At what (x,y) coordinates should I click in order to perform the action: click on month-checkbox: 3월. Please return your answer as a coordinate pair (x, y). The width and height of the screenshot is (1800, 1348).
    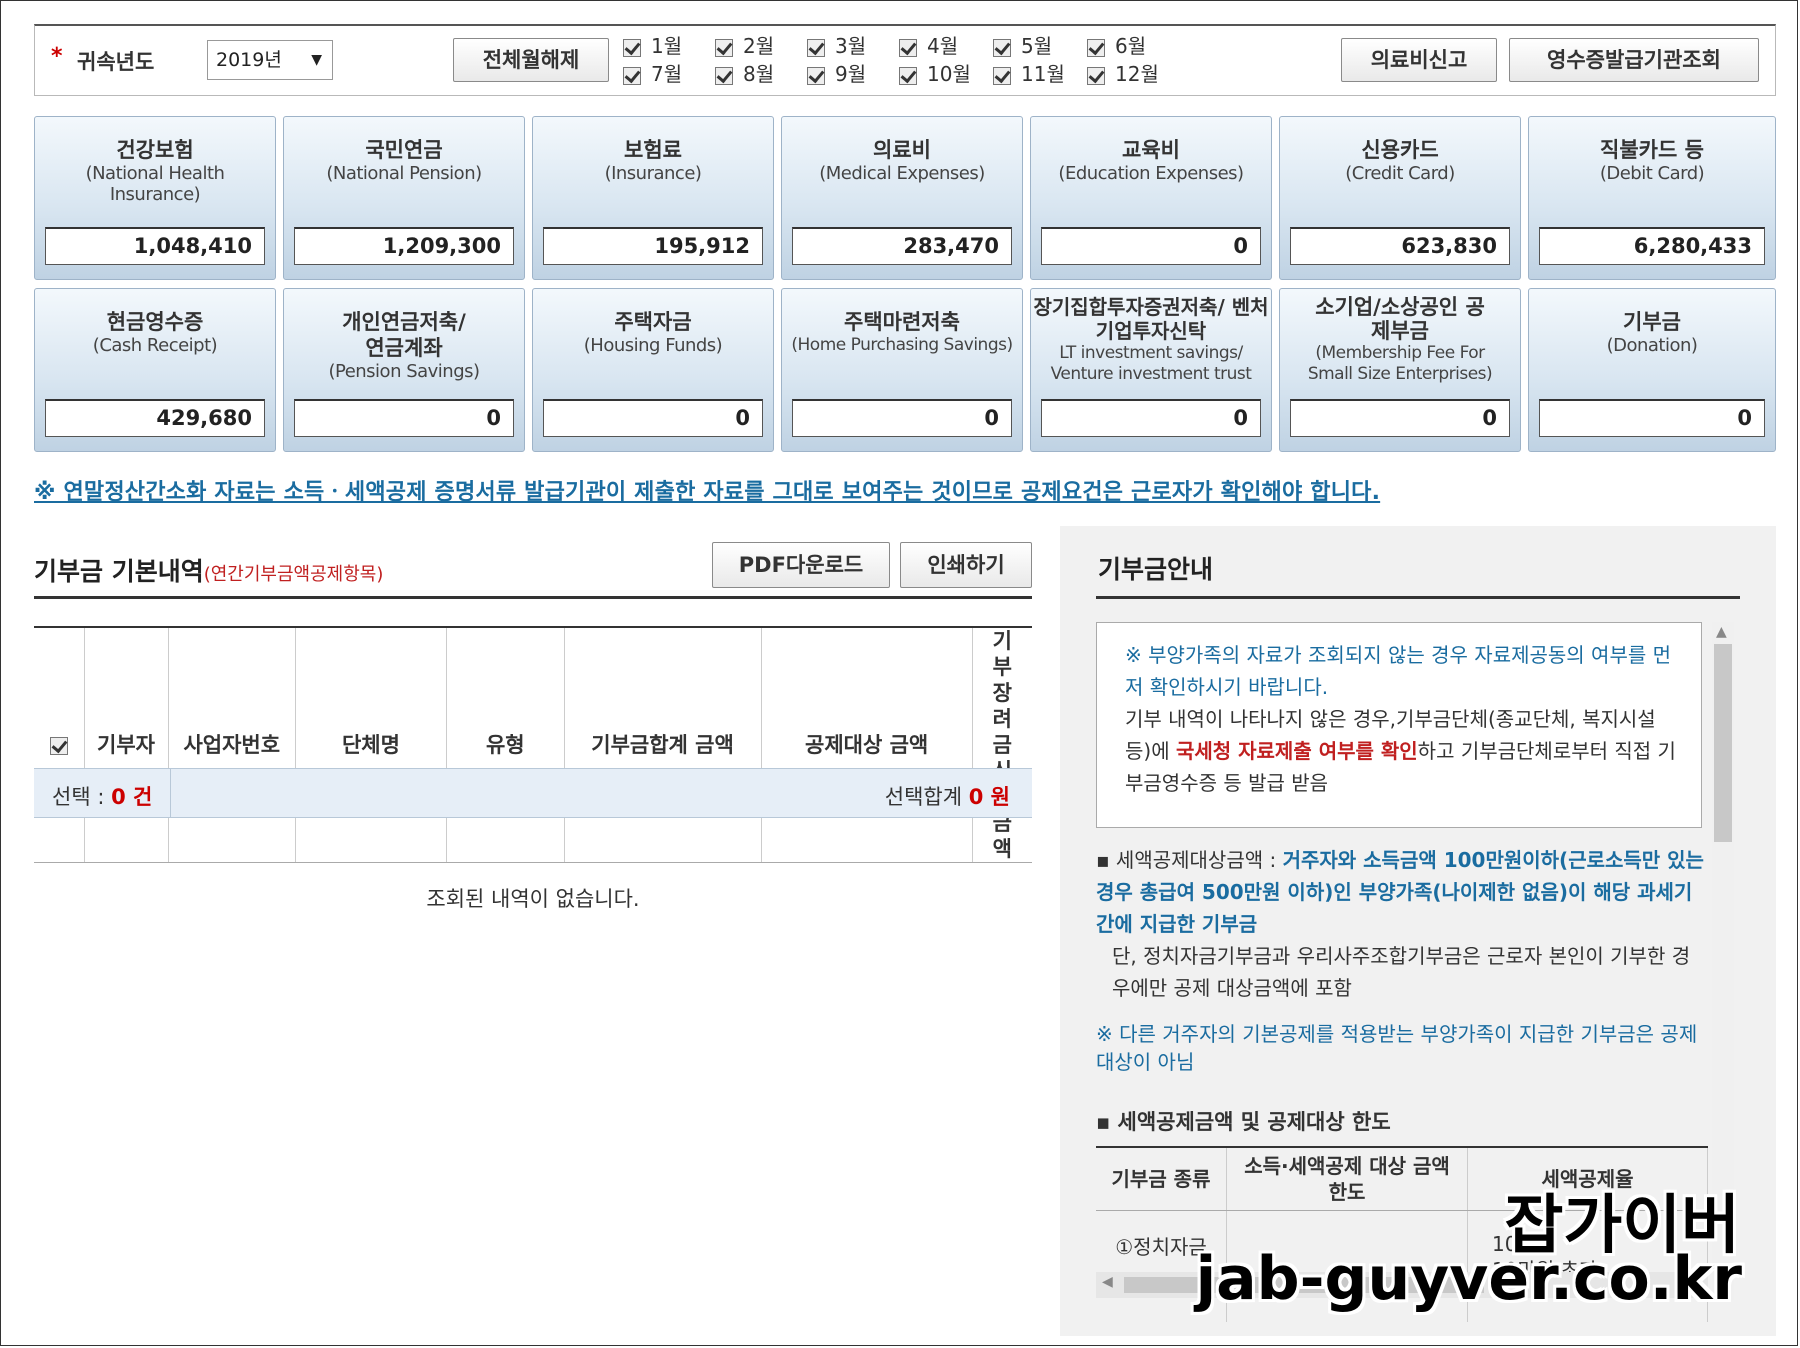
    Looking at the image, I should click on (853, 47).